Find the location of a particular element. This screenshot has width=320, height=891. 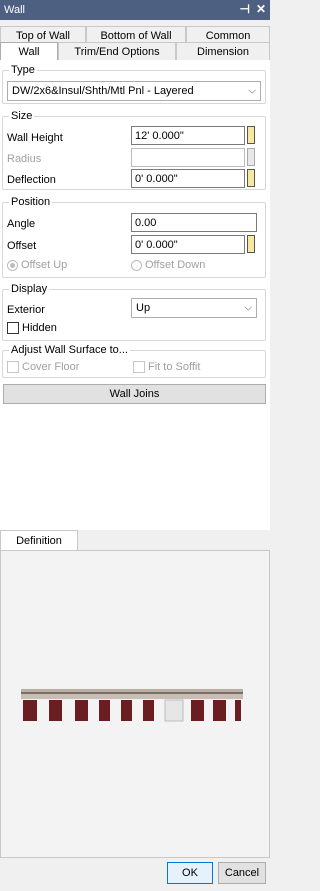

angle-label: Angle is located at coordinates (21, 224).